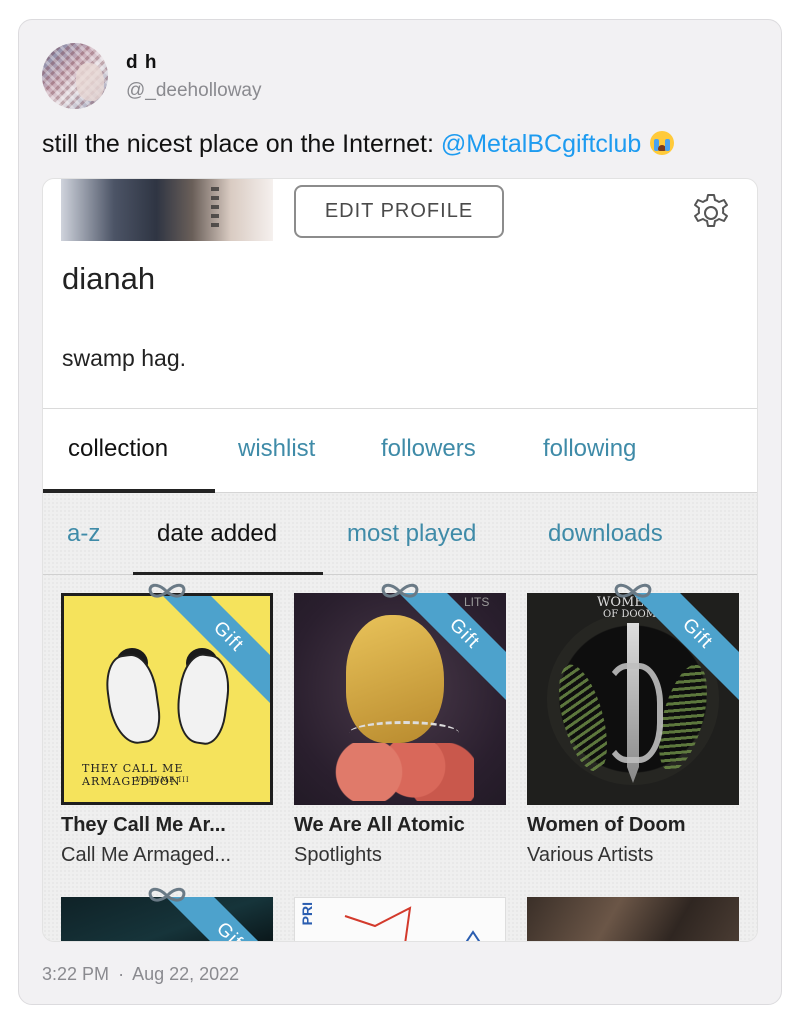 The width and height of the screenshot is (800, 1014). Describe the element at coordinates (605, 534) in the screenshot. I see `sort-tab-downloads: downloads` at that location.